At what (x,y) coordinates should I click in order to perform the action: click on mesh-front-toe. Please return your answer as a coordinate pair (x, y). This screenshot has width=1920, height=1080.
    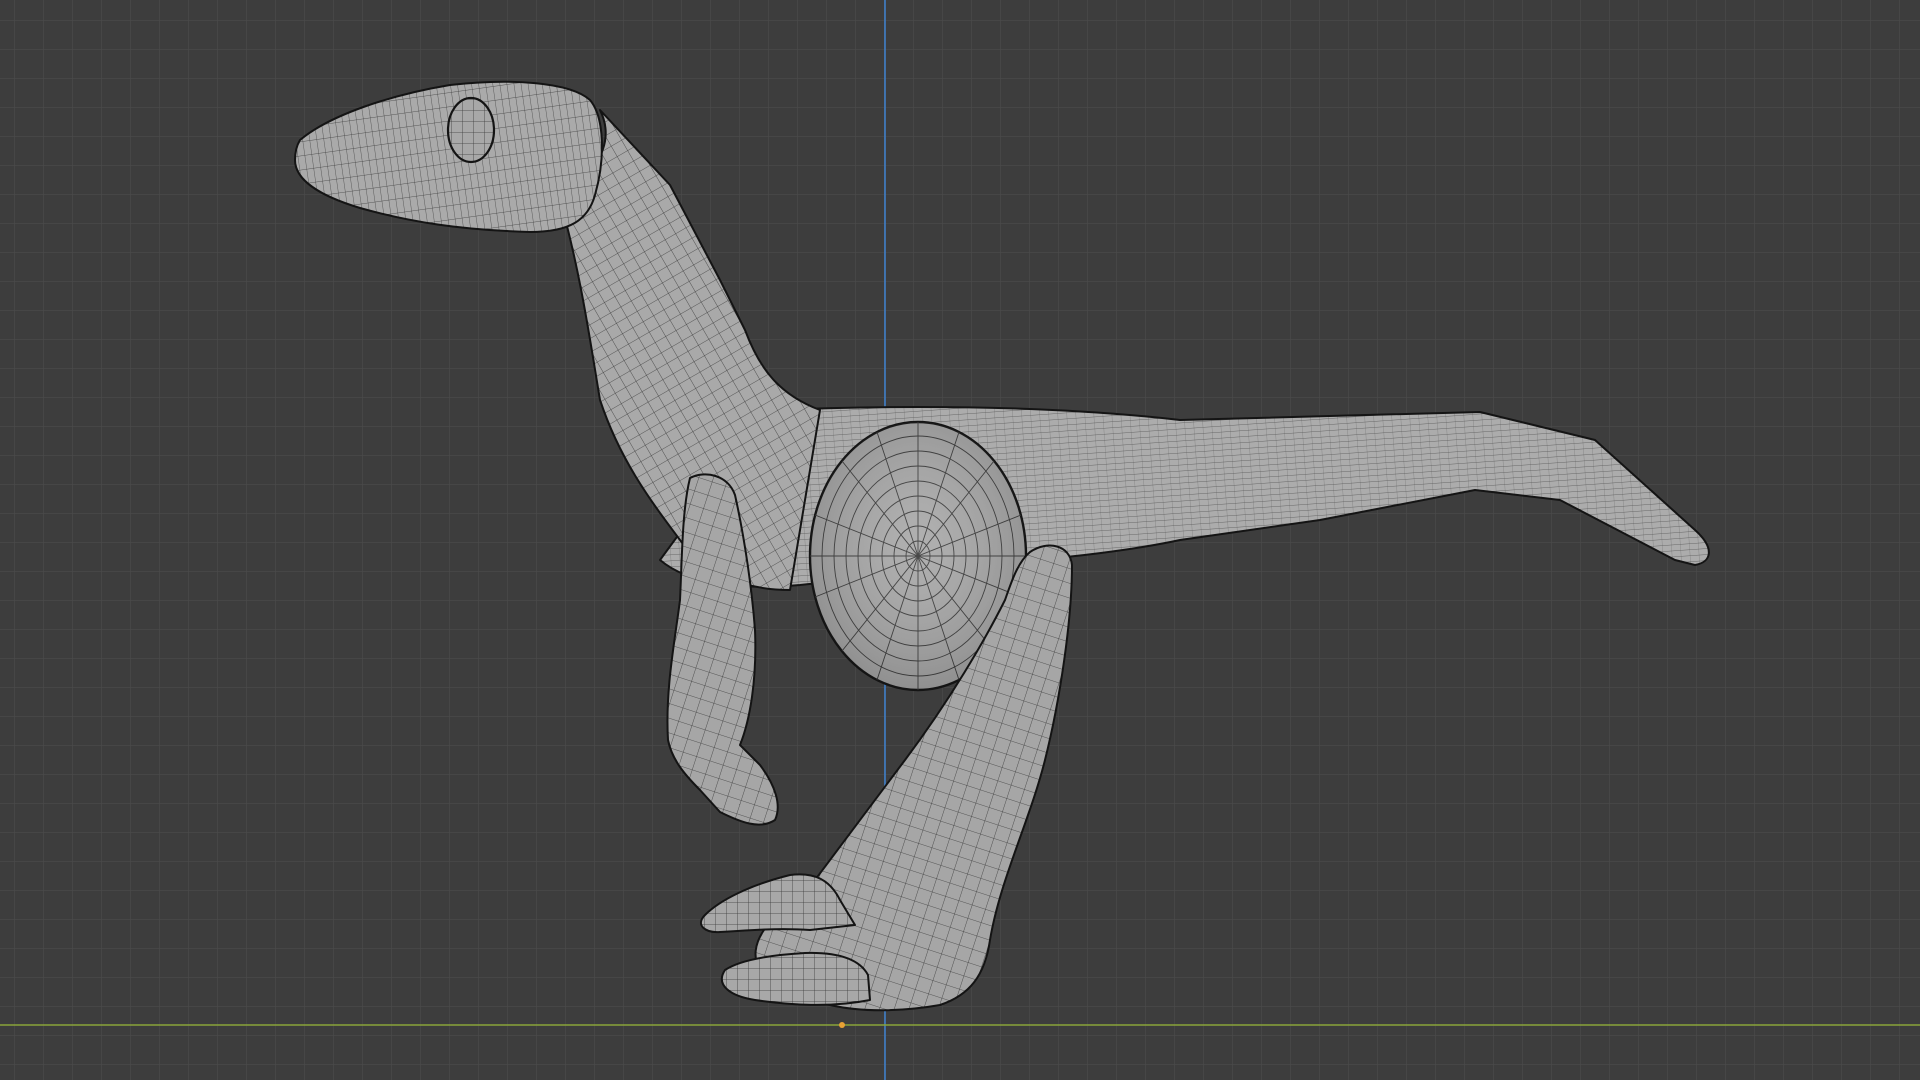
    Looking at the image, I should click on (795, 978).